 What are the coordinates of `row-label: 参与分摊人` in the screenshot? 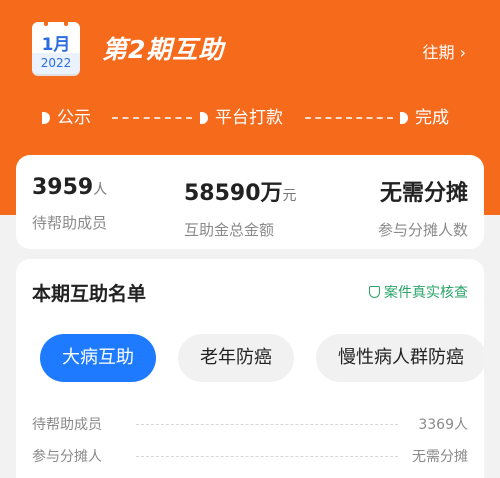 It's located at (67, 457).